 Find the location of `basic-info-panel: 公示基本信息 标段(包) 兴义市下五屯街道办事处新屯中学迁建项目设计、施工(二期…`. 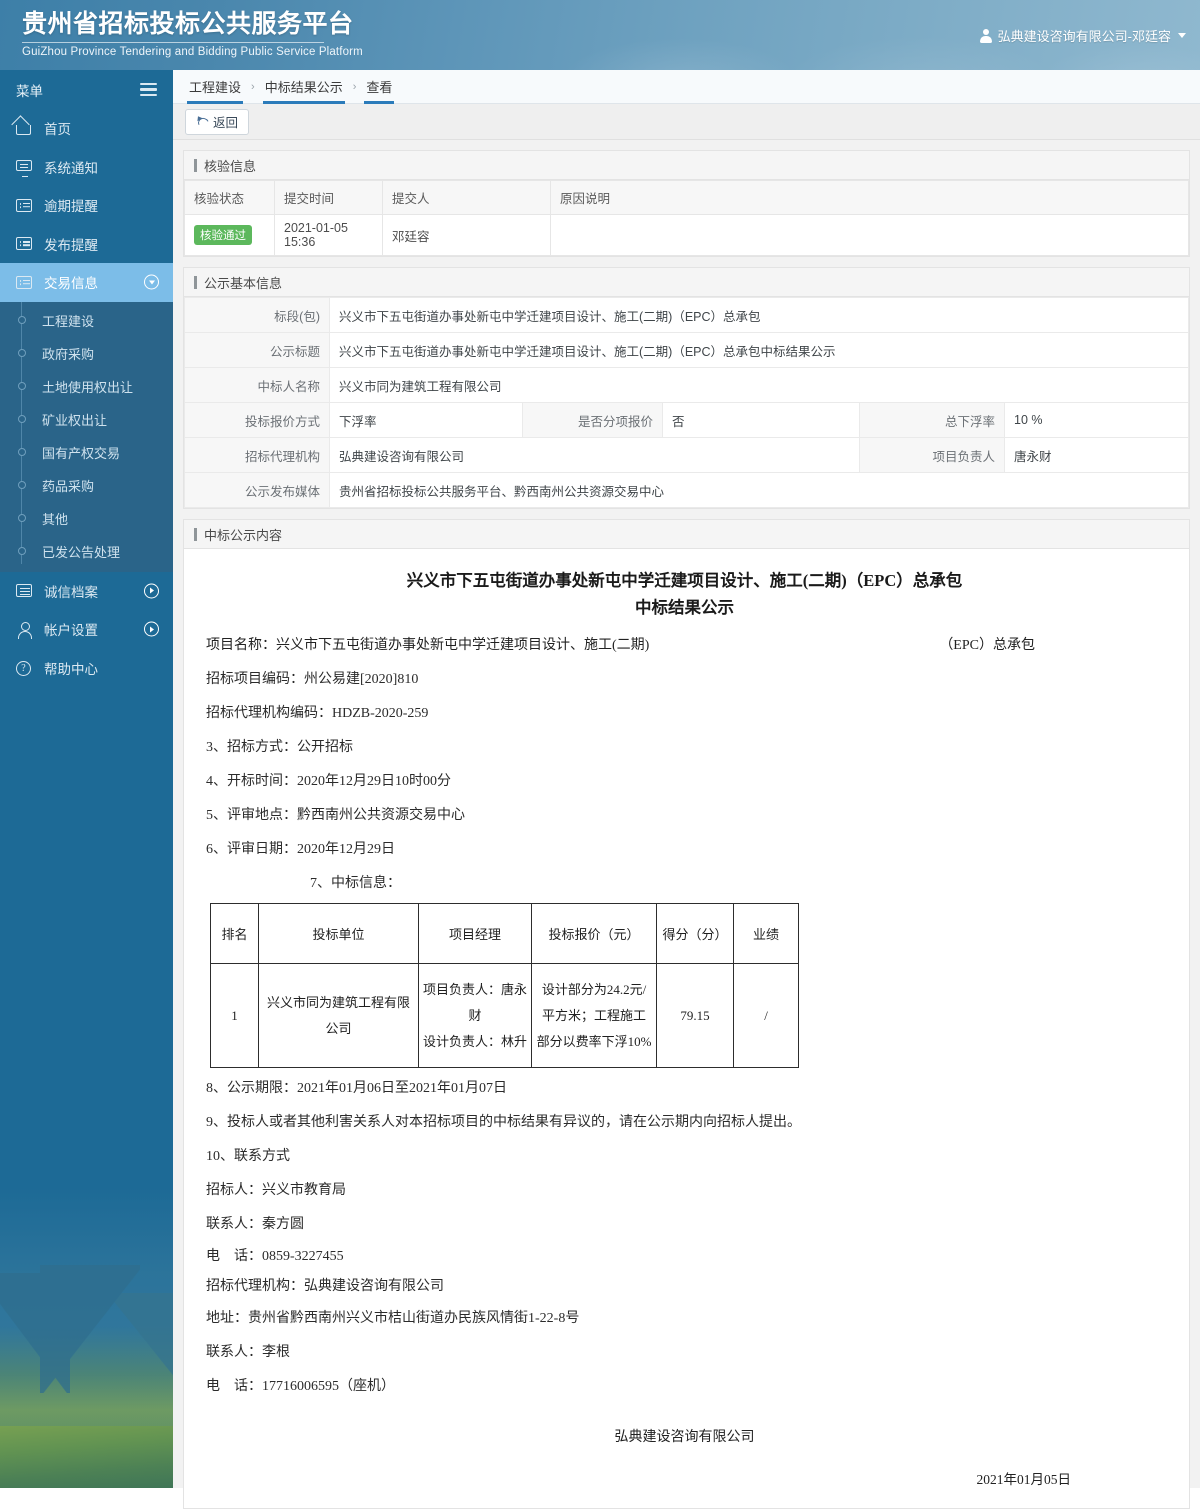

basic-info-panel: 公示基本信息 标段(包) 兴义市下五屯街道办事处新屯中学迁建项目设计、施工(二期… is located at coordinates (686, 388).